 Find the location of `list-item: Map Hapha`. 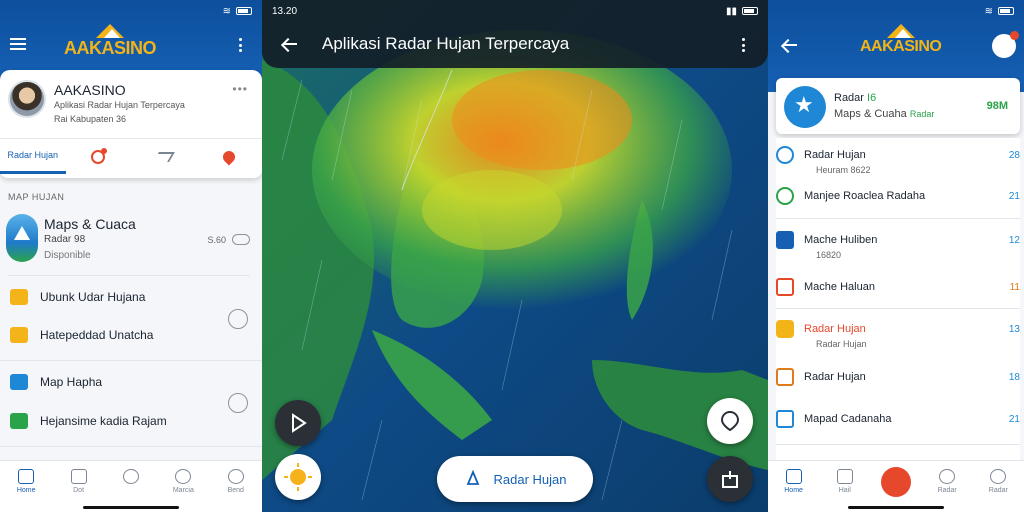

list-item: Map Hapha is located at coordinates (130, 382).